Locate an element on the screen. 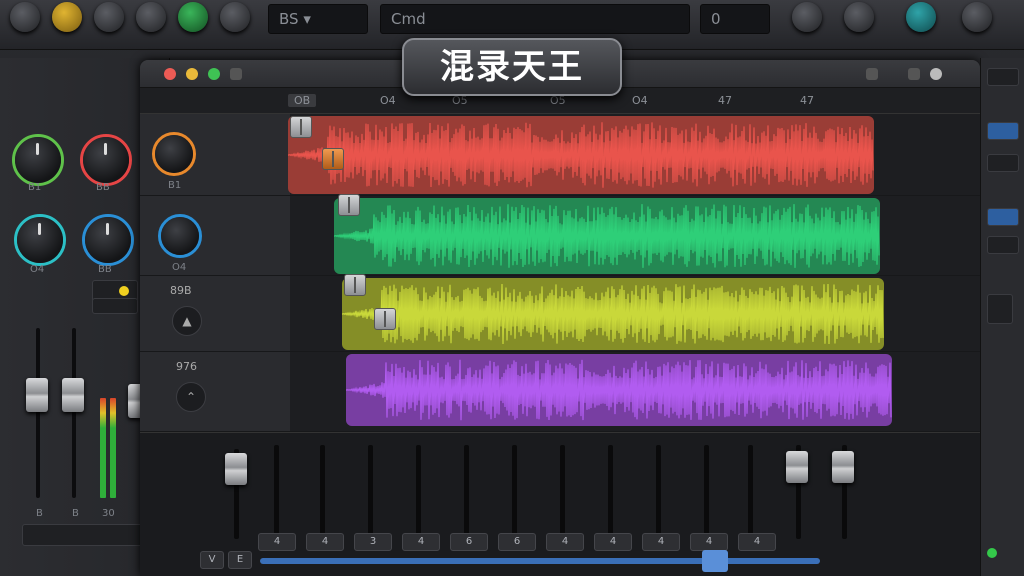  top-display-center: Cmd is located at coordinates (535, 19).